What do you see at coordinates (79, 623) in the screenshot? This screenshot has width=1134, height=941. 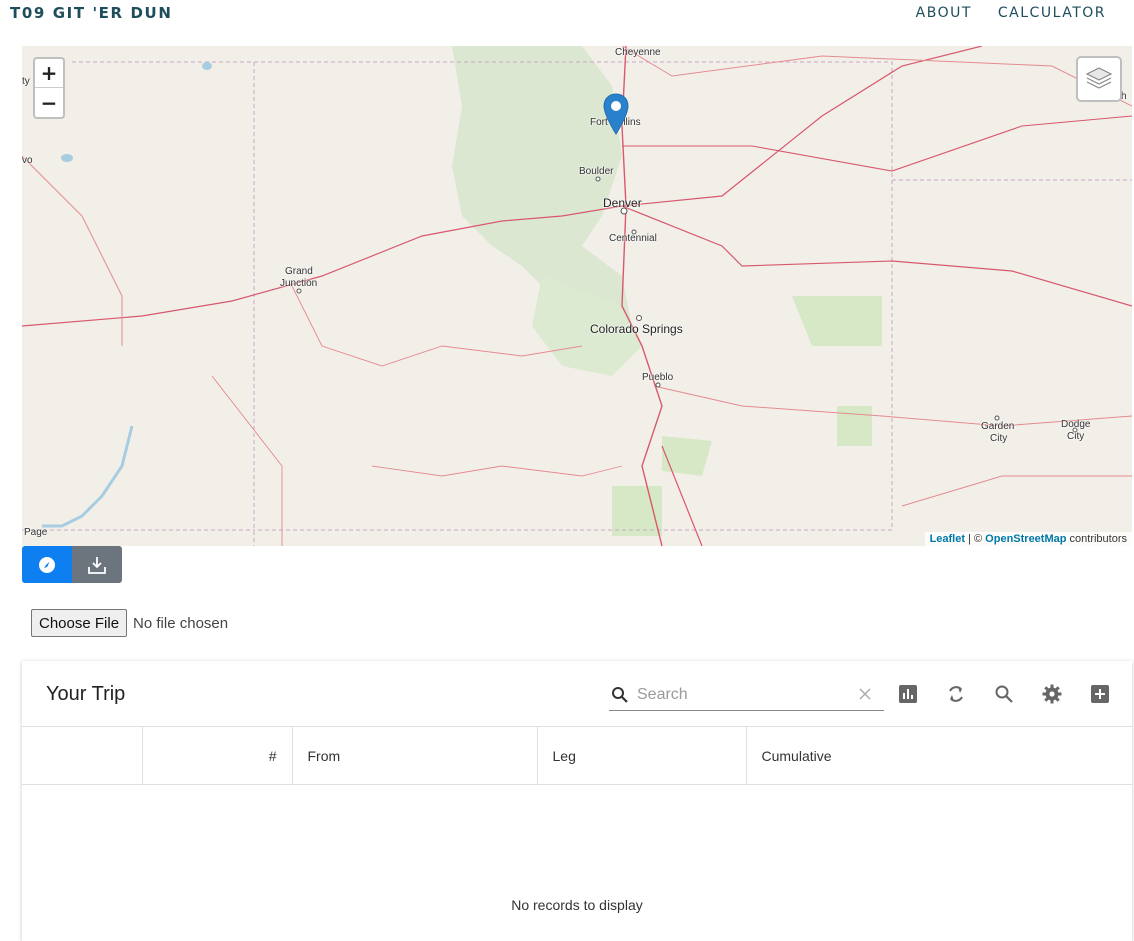 I see `choose-file-button: Choose File` at bounding box center [79, 623].